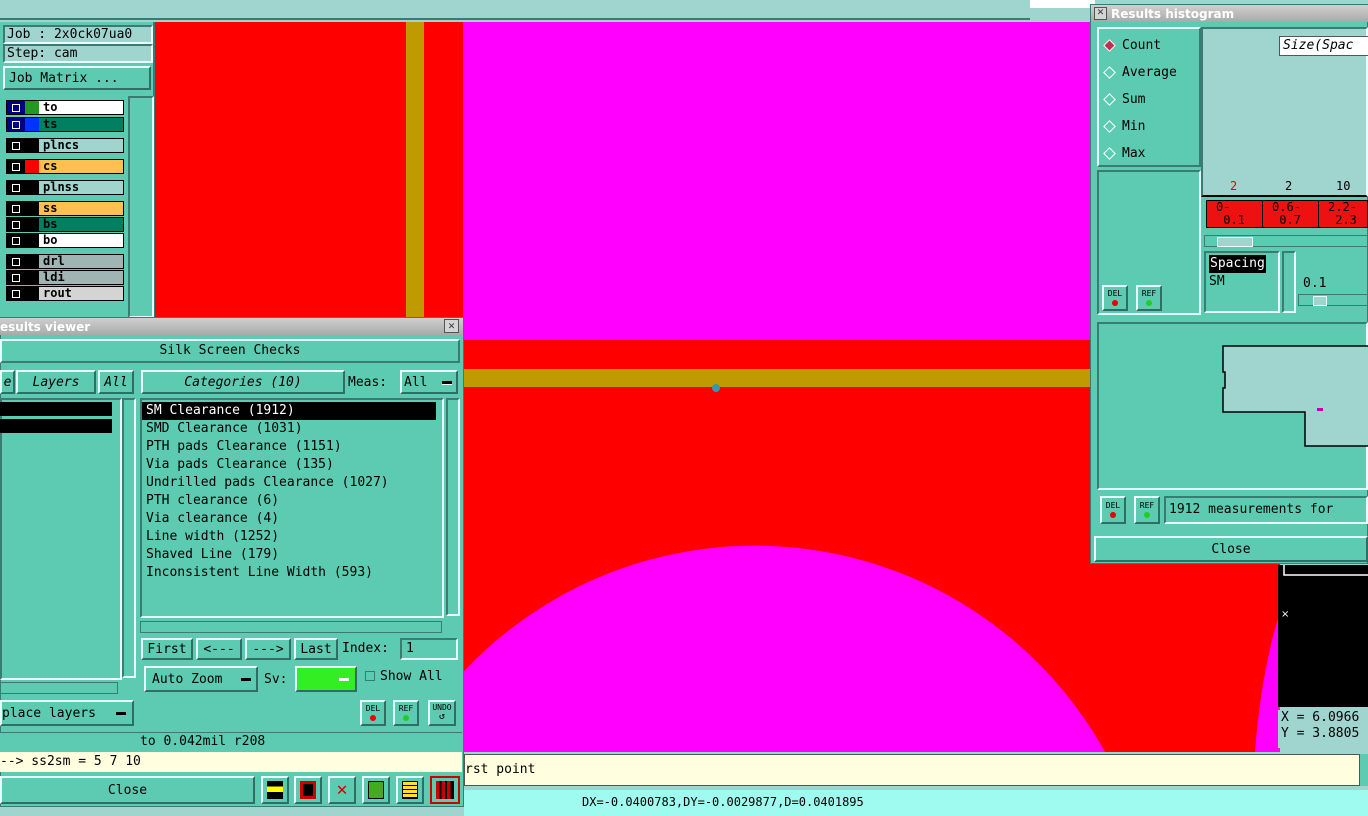 This screenshot has width=1368, height=816. Describe the element at coordinates (54, 277) in the screenshot. I see `layer-name: ldi` at that location.